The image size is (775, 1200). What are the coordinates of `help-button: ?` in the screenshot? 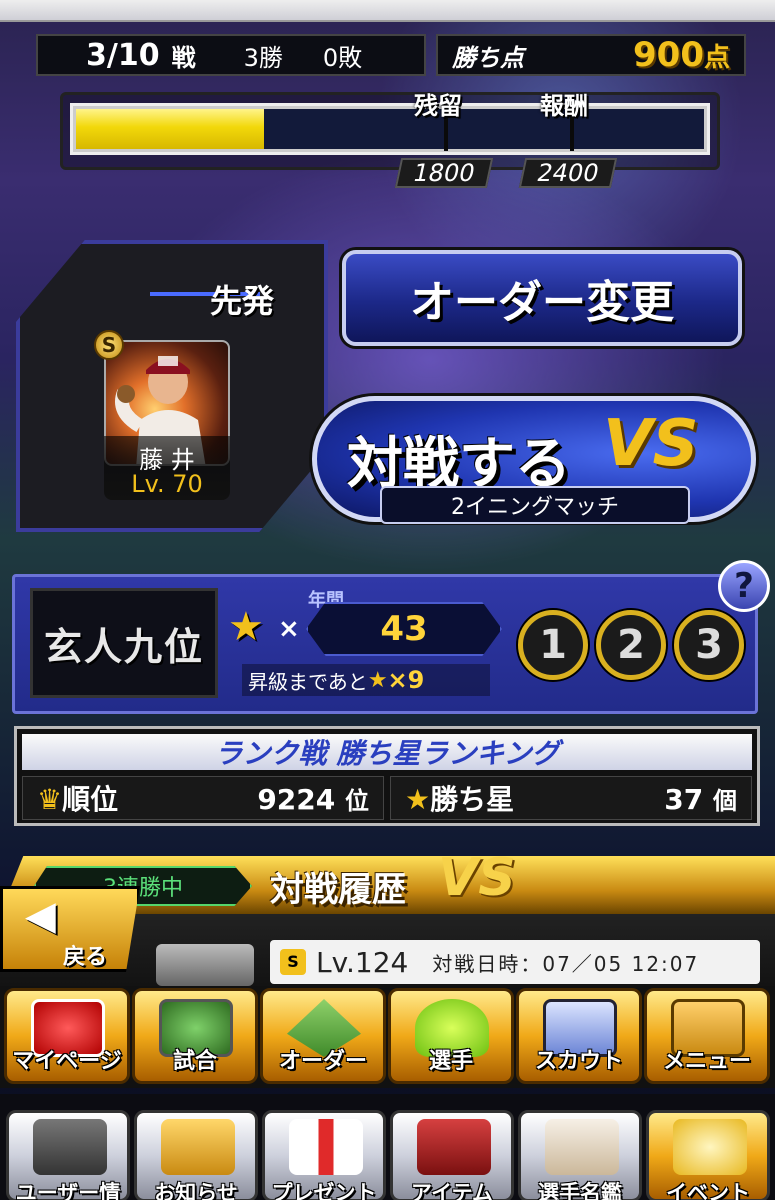 It's located at (744, 586).